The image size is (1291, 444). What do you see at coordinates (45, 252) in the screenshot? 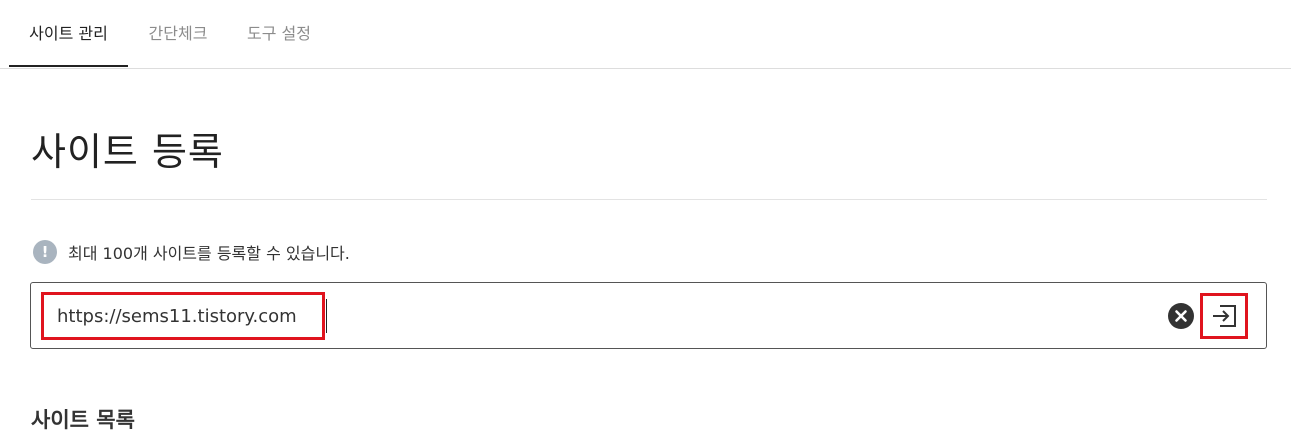
I see `exclamation-icon: !` at bounding box center [45, 252].